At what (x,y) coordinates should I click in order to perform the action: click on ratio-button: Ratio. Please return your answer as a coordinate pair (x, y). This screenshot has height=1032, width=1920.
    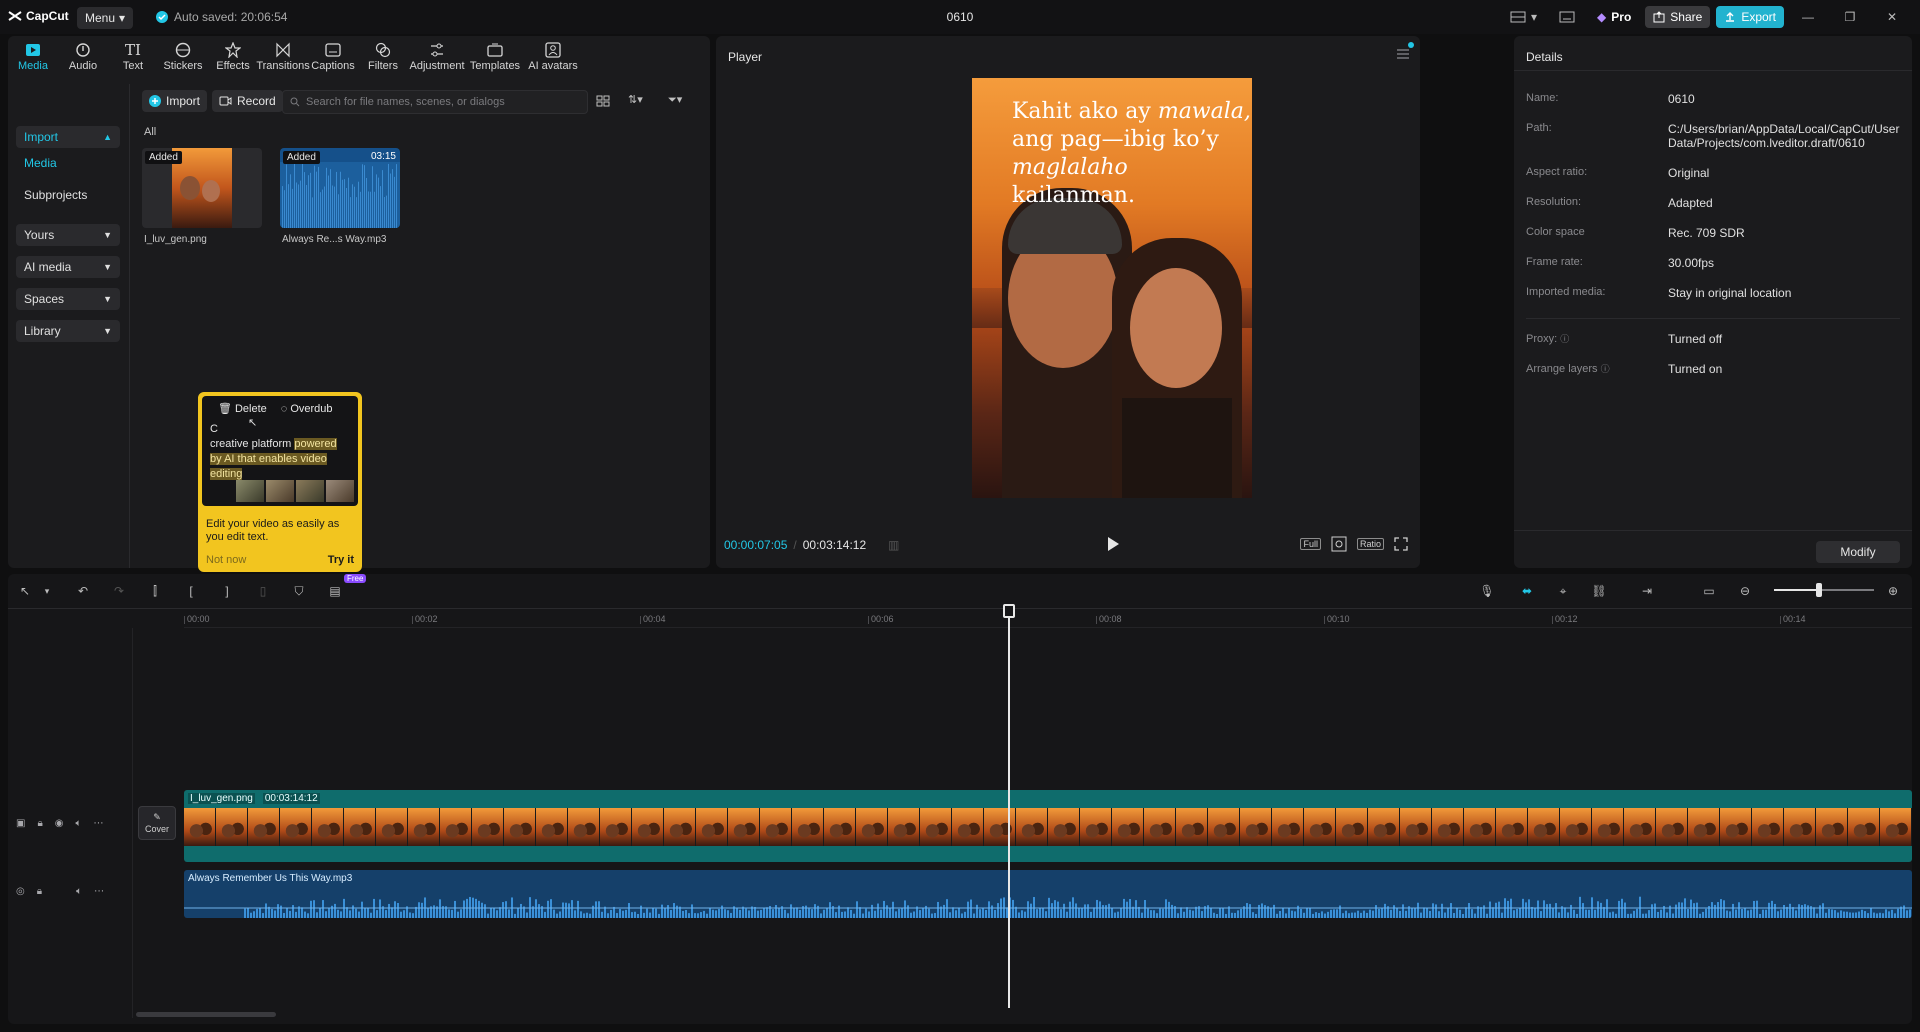
    Looking at the image, I should click on (1370, 544).